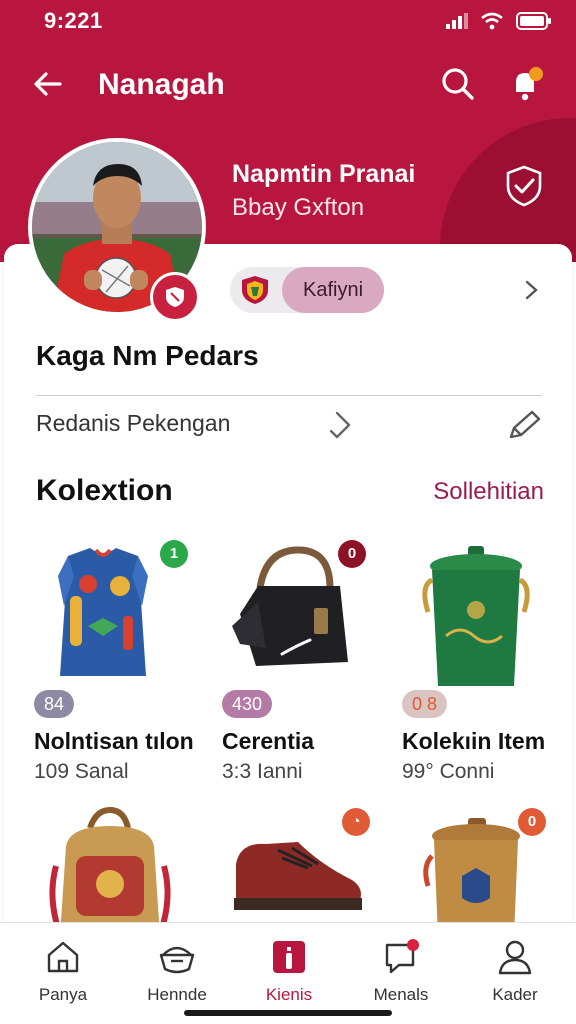  What do you see at coordinates (289, 994) in the screenshot?
I see `nav-label: Kienis` at bounding box center [289, 994].